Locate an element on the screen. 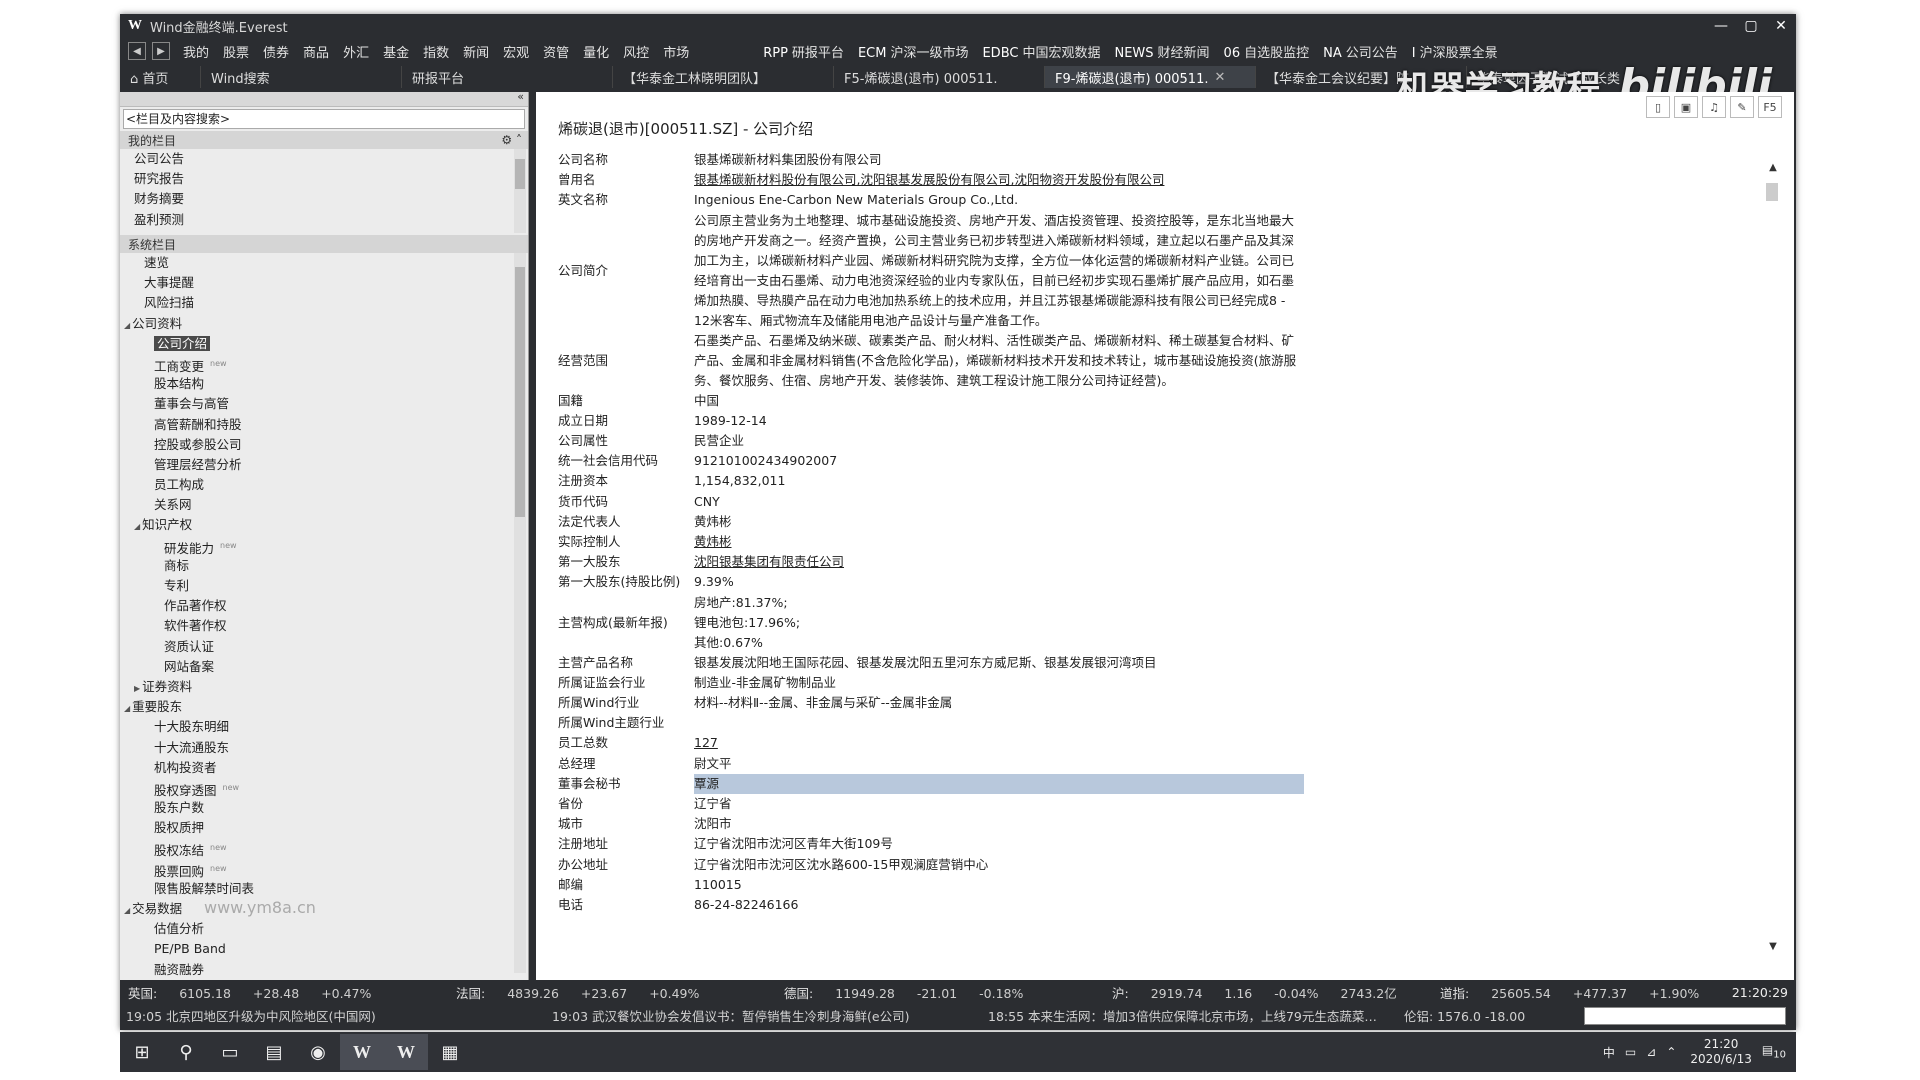 Image resolution: width=1920 pixels, height=1080 pixels. sidebar-item: 工商变更 new is located at coordinates (324, 364).